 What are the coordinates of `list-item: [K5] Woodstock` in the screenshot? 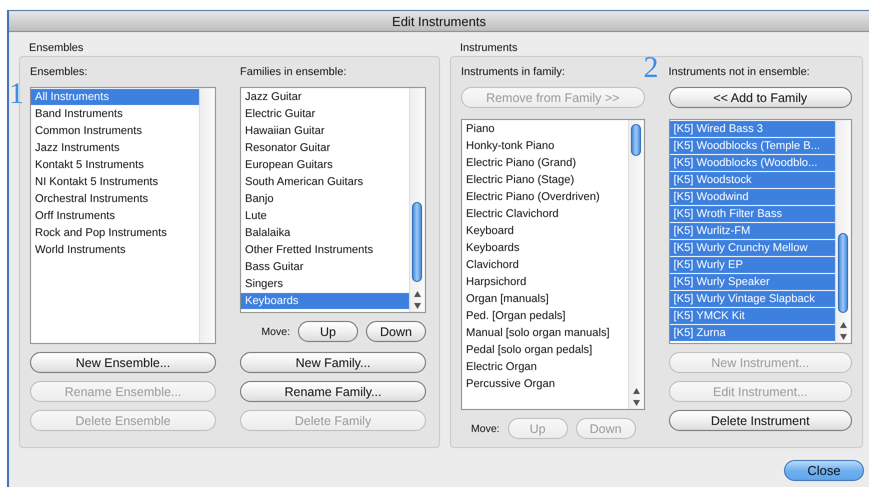 It's located at (752, 180).